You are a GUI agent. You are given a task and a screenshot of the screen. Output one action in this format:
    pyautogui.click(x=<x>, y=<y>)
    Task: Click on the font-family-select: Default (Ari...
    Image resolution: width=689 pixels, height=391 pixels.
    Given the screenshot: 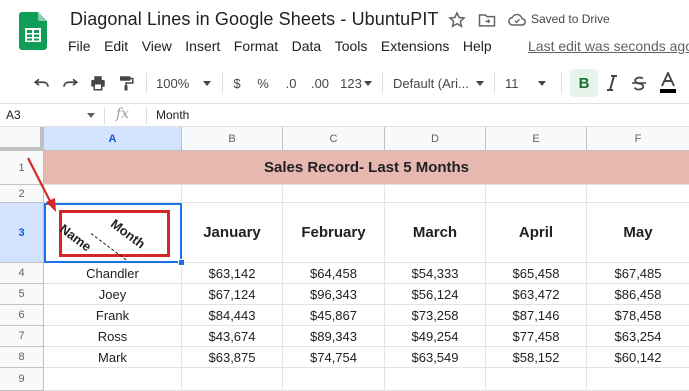 What is the action you would take?
    pyautogui.click(x=439, y=83)
    